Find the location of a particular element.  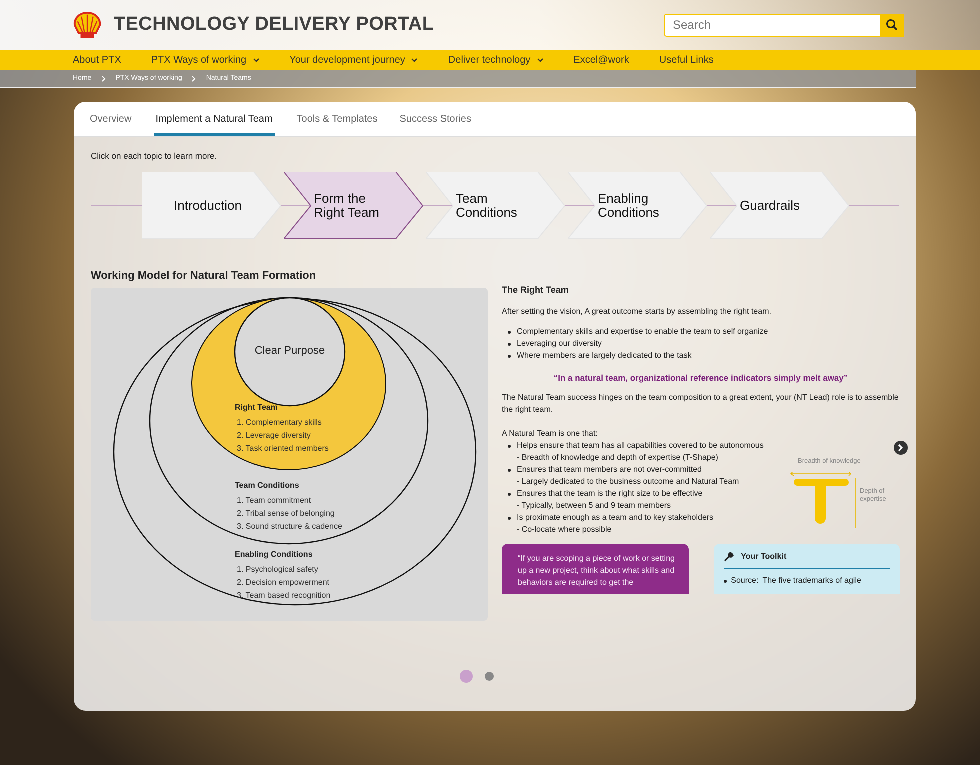

ring-item: 2. Tribal sense of belonging is located at coordinates (286, 513).